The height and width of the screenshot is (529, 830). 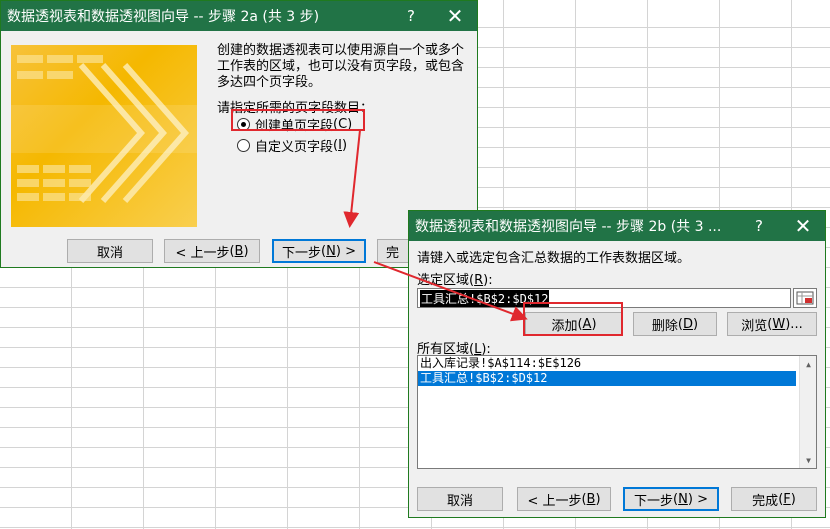 What do you see at coordinates (607, 378) in the screenshot?
I see `list-item-selected: 工具汇总!$B$2:$D$12` at bounding box center [607, 378].